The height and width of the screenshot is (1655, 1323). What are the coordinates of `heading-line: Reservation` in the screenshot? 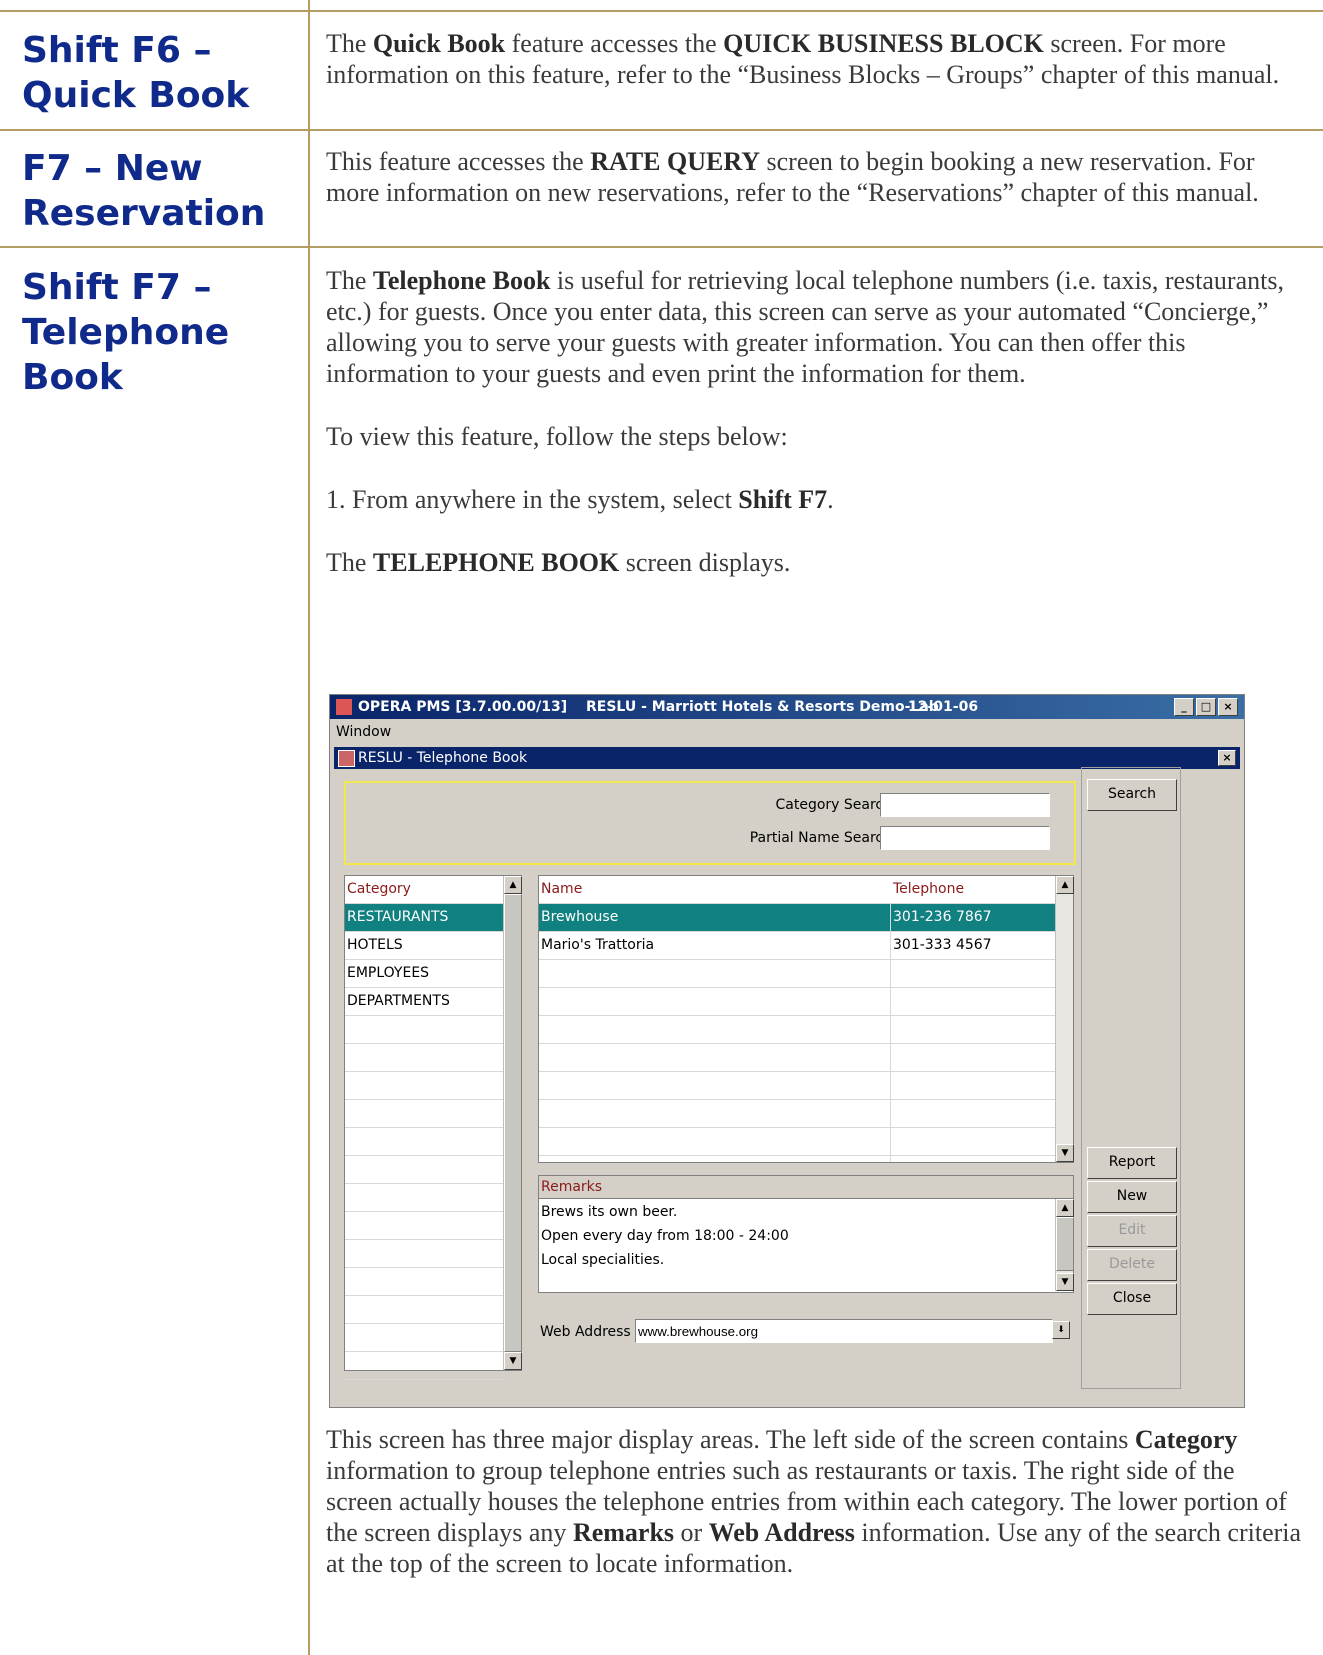 It's located at (144, 213).